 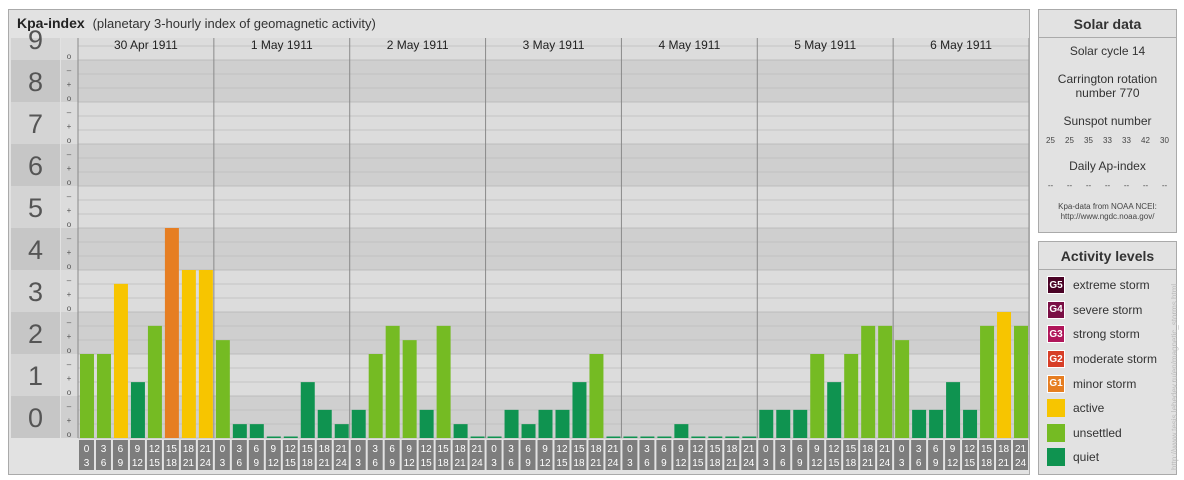 I want to click on activity-level-item: unsettled, so click(x=1107, y=433).